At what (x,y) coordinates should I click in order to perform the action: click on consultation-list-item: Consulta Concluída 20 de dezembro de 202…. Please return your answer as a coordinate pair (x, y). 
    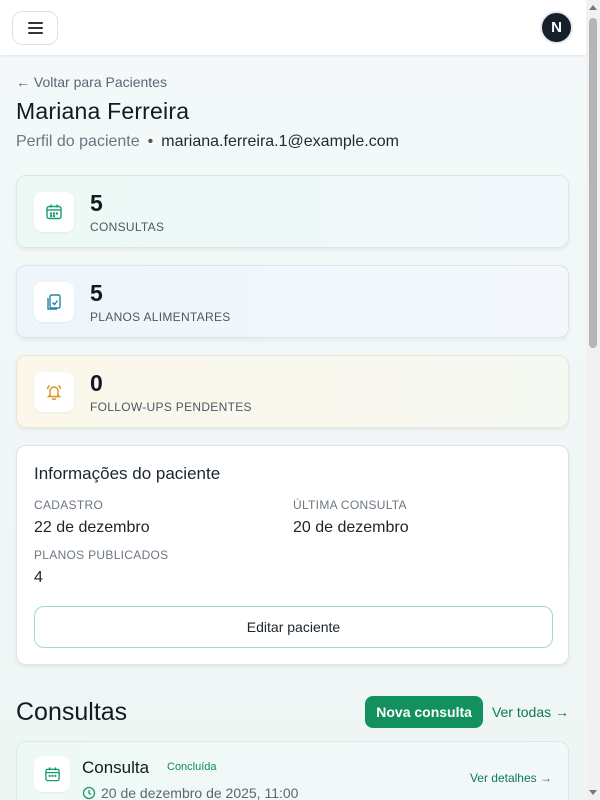
    Looking at the image, I should click on (292, 770).